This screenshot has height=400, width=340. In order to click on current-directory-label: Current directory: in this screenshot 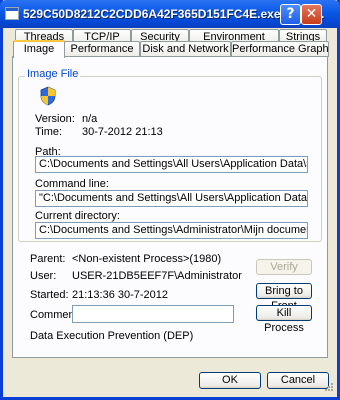, I will do `click(77, 216)`.